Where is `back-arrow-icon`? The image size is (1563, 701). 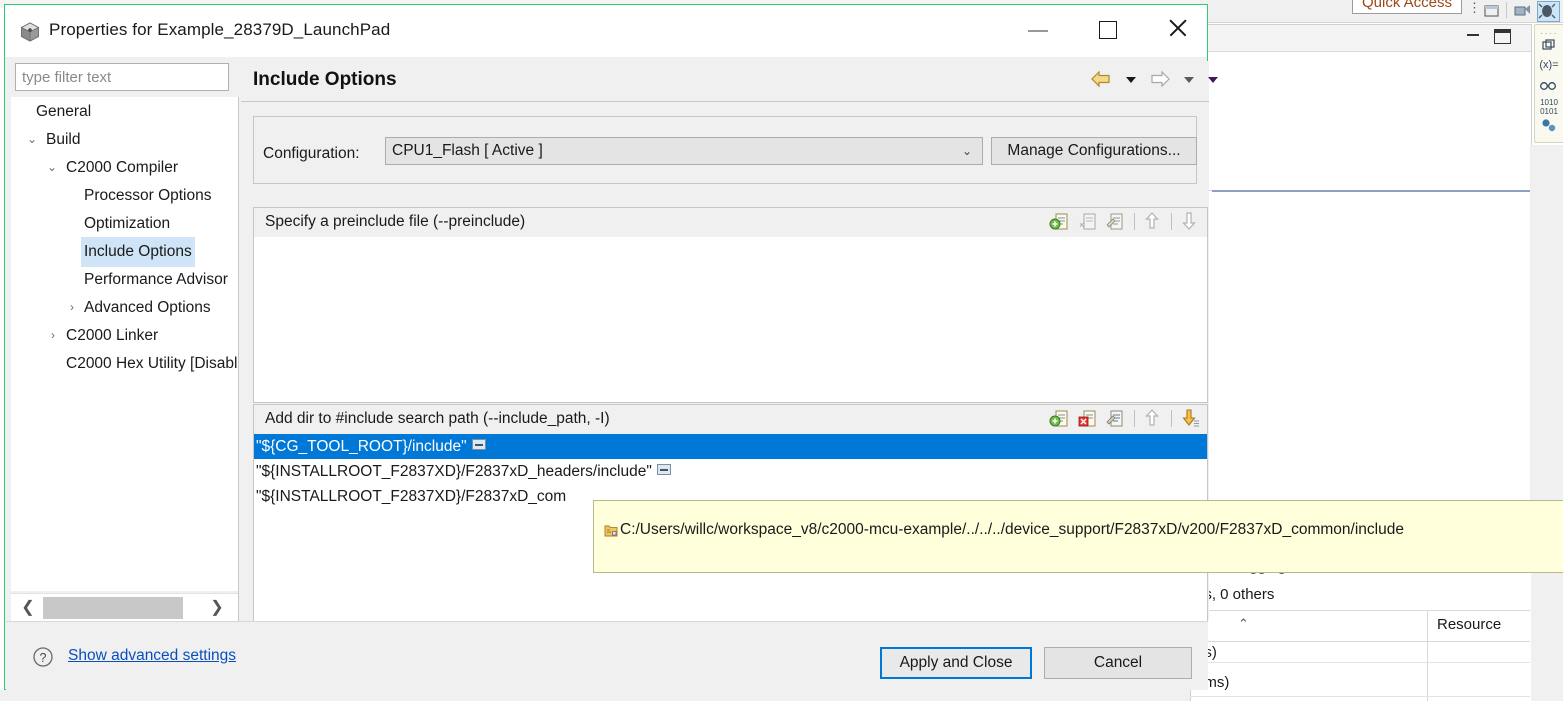
back-arrow-icon is located at coordinates (1101, 80).